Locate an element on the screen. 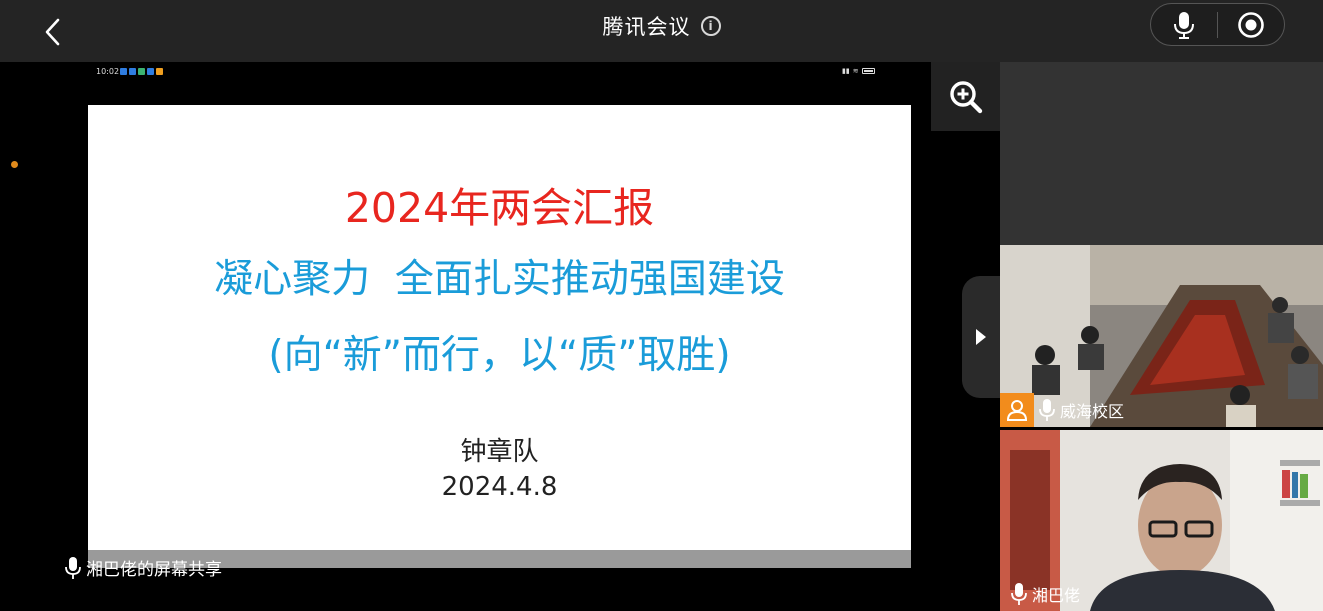 This screenshot has height=611, width=1323. record-icon is located at coordinates (1251, 24).